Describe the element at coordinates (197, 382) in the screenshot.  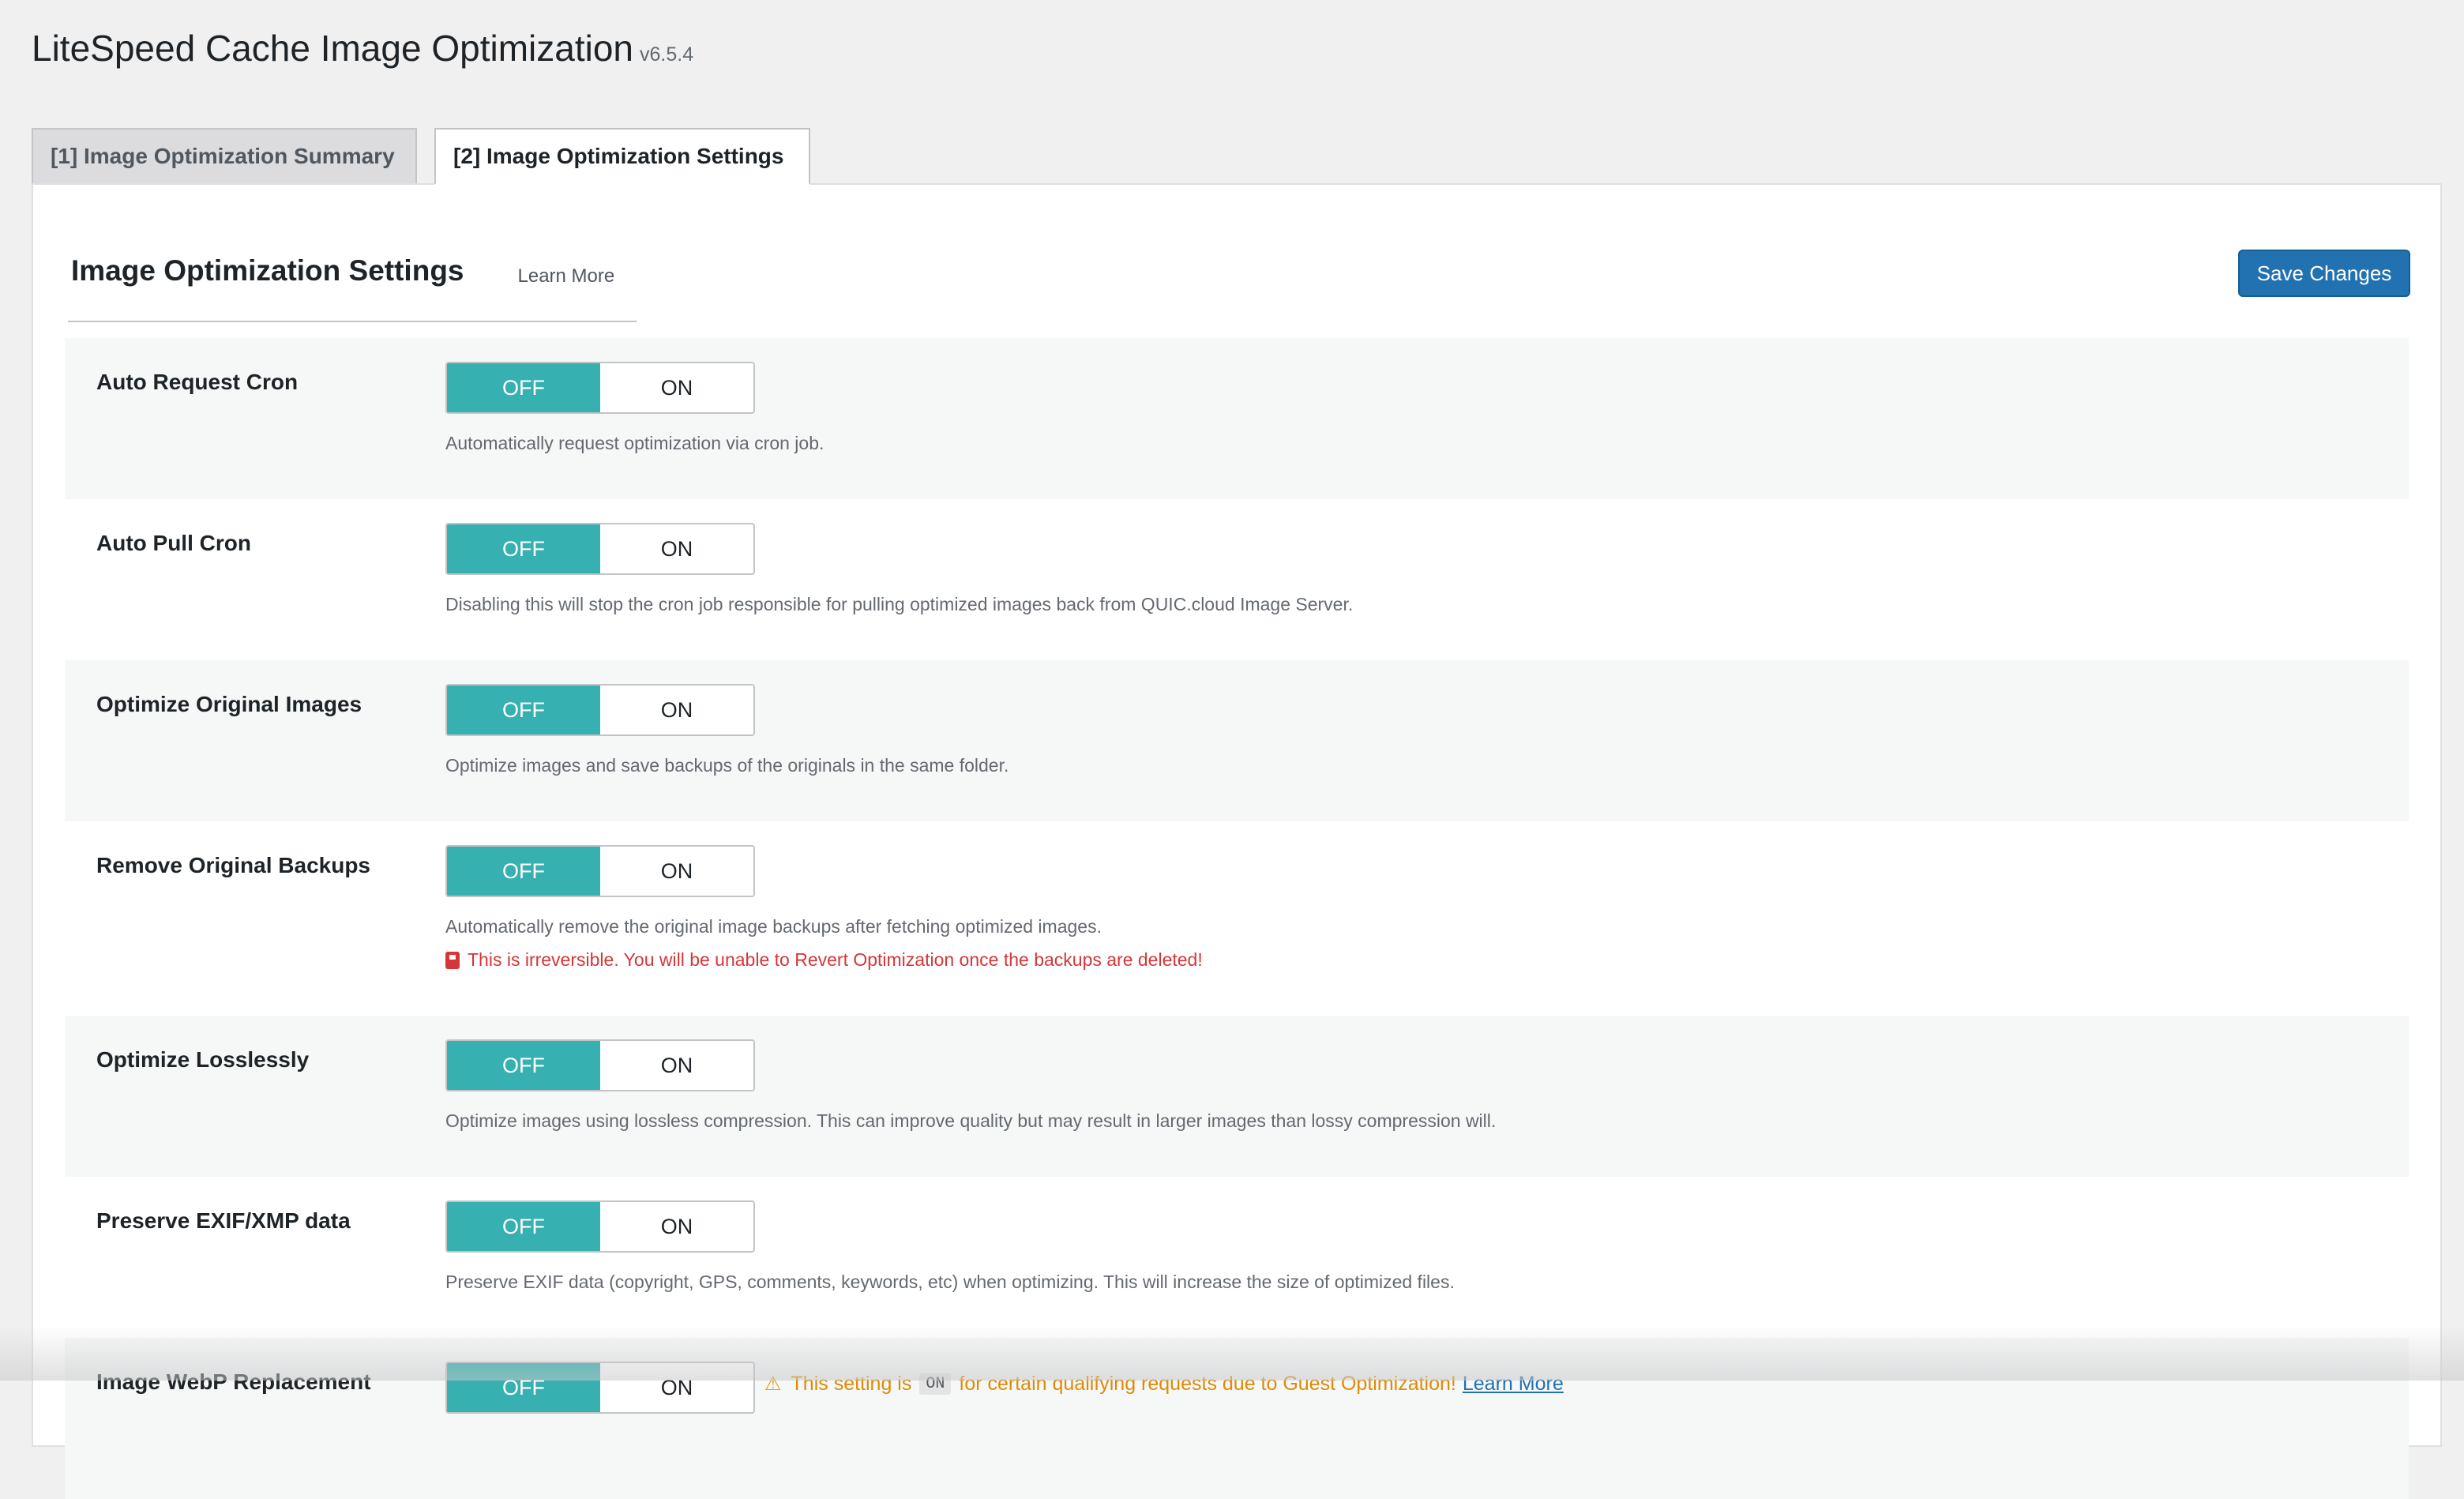
I see `setting-label: Auto Request Cron` at that location.